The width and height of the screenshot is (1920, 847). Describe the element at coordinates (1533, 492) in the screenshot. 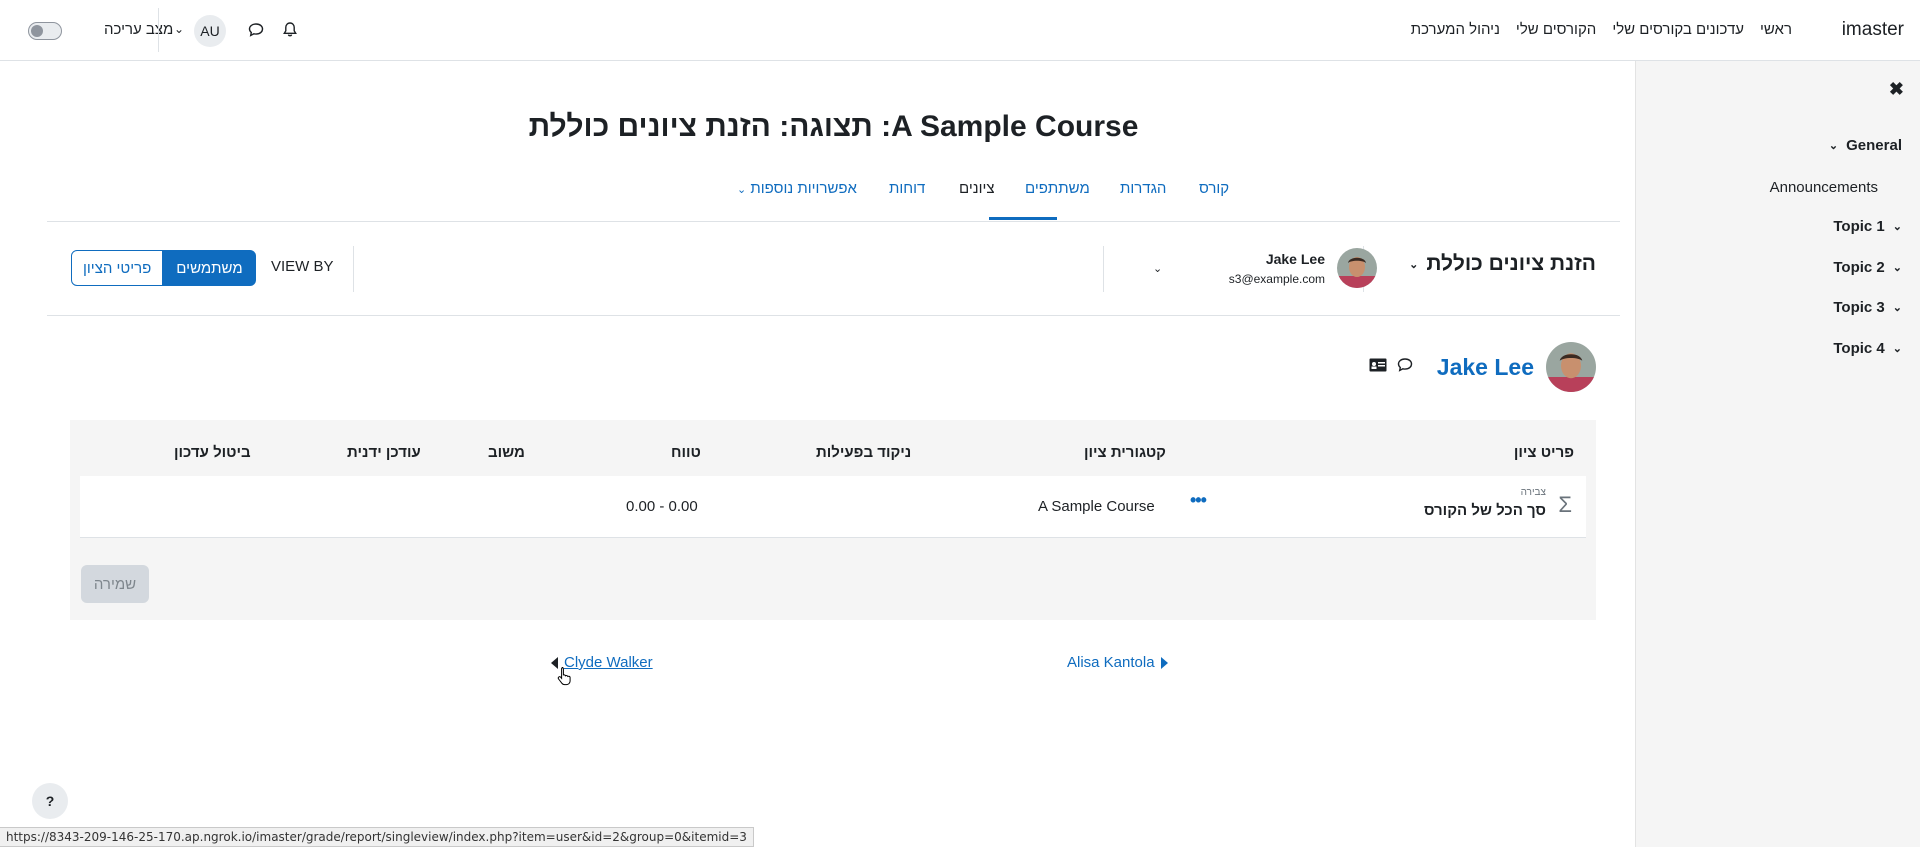

I see `item-type-label: צבירה` at that location.